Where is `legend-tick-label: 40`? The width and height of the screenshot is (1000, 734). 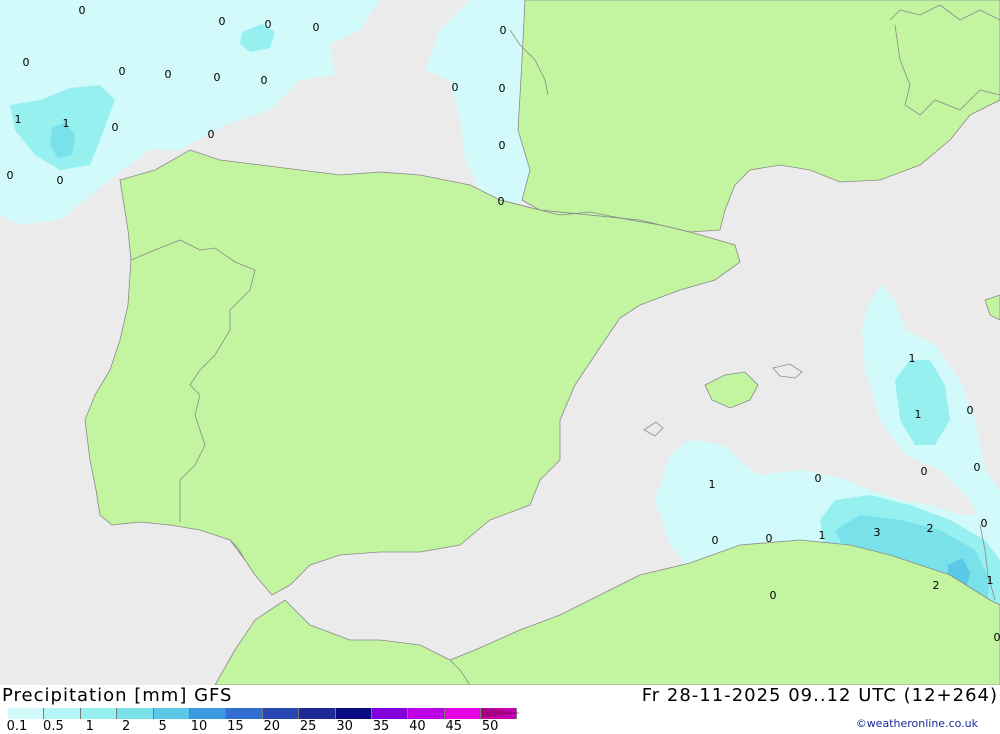
legend-tick-label: 40 is located at coordinates (417, 726).